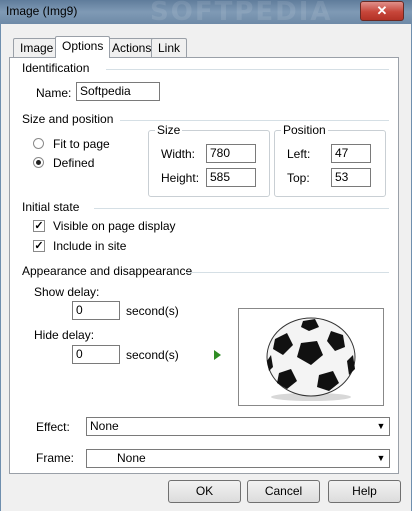 The width and height of the screenshot is (412, 511). I want to click on top-field: 53, so click(351, 177).